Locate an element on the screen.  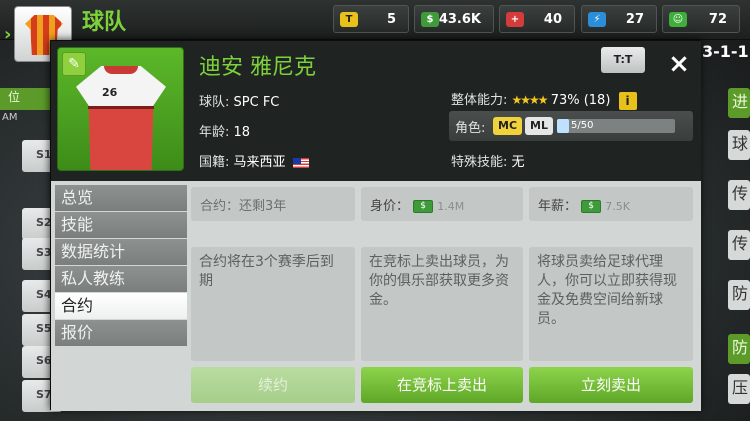
overall-rating: 整体能力: ★★★★ 73% (18) i is located at coordinates (544, 99).